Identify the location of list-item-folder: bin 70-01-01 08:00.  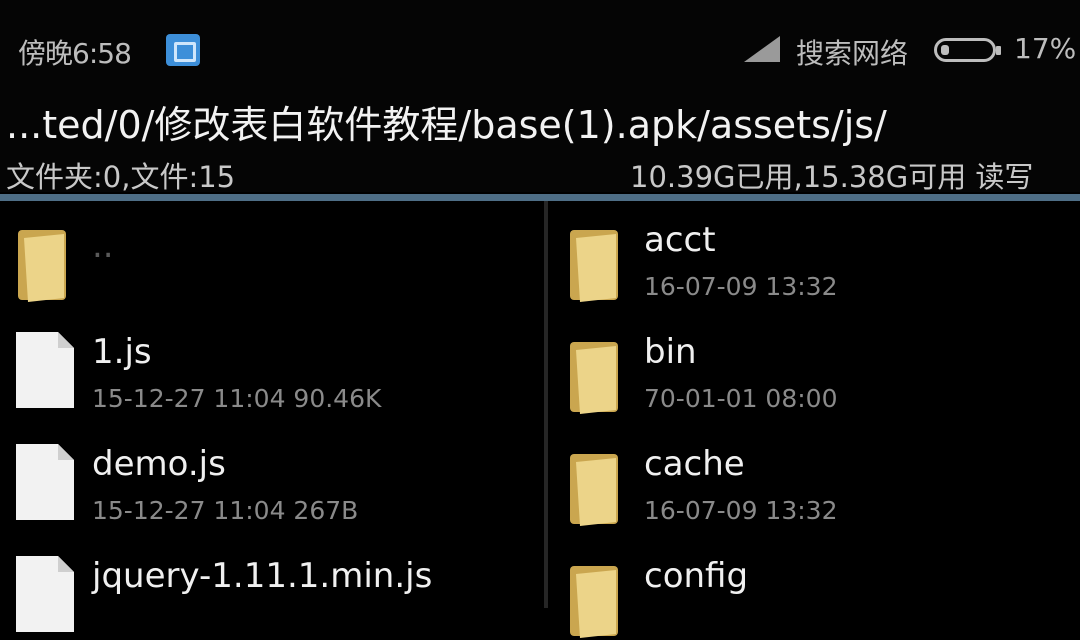
(814, 374).